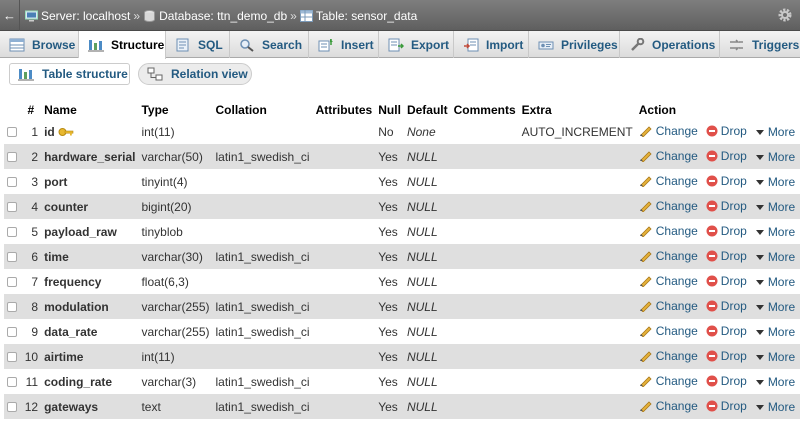  What do you see at coordinates (31, 109) in the screenshot?
I see `header-number: #` at bounding box center [31, 109].